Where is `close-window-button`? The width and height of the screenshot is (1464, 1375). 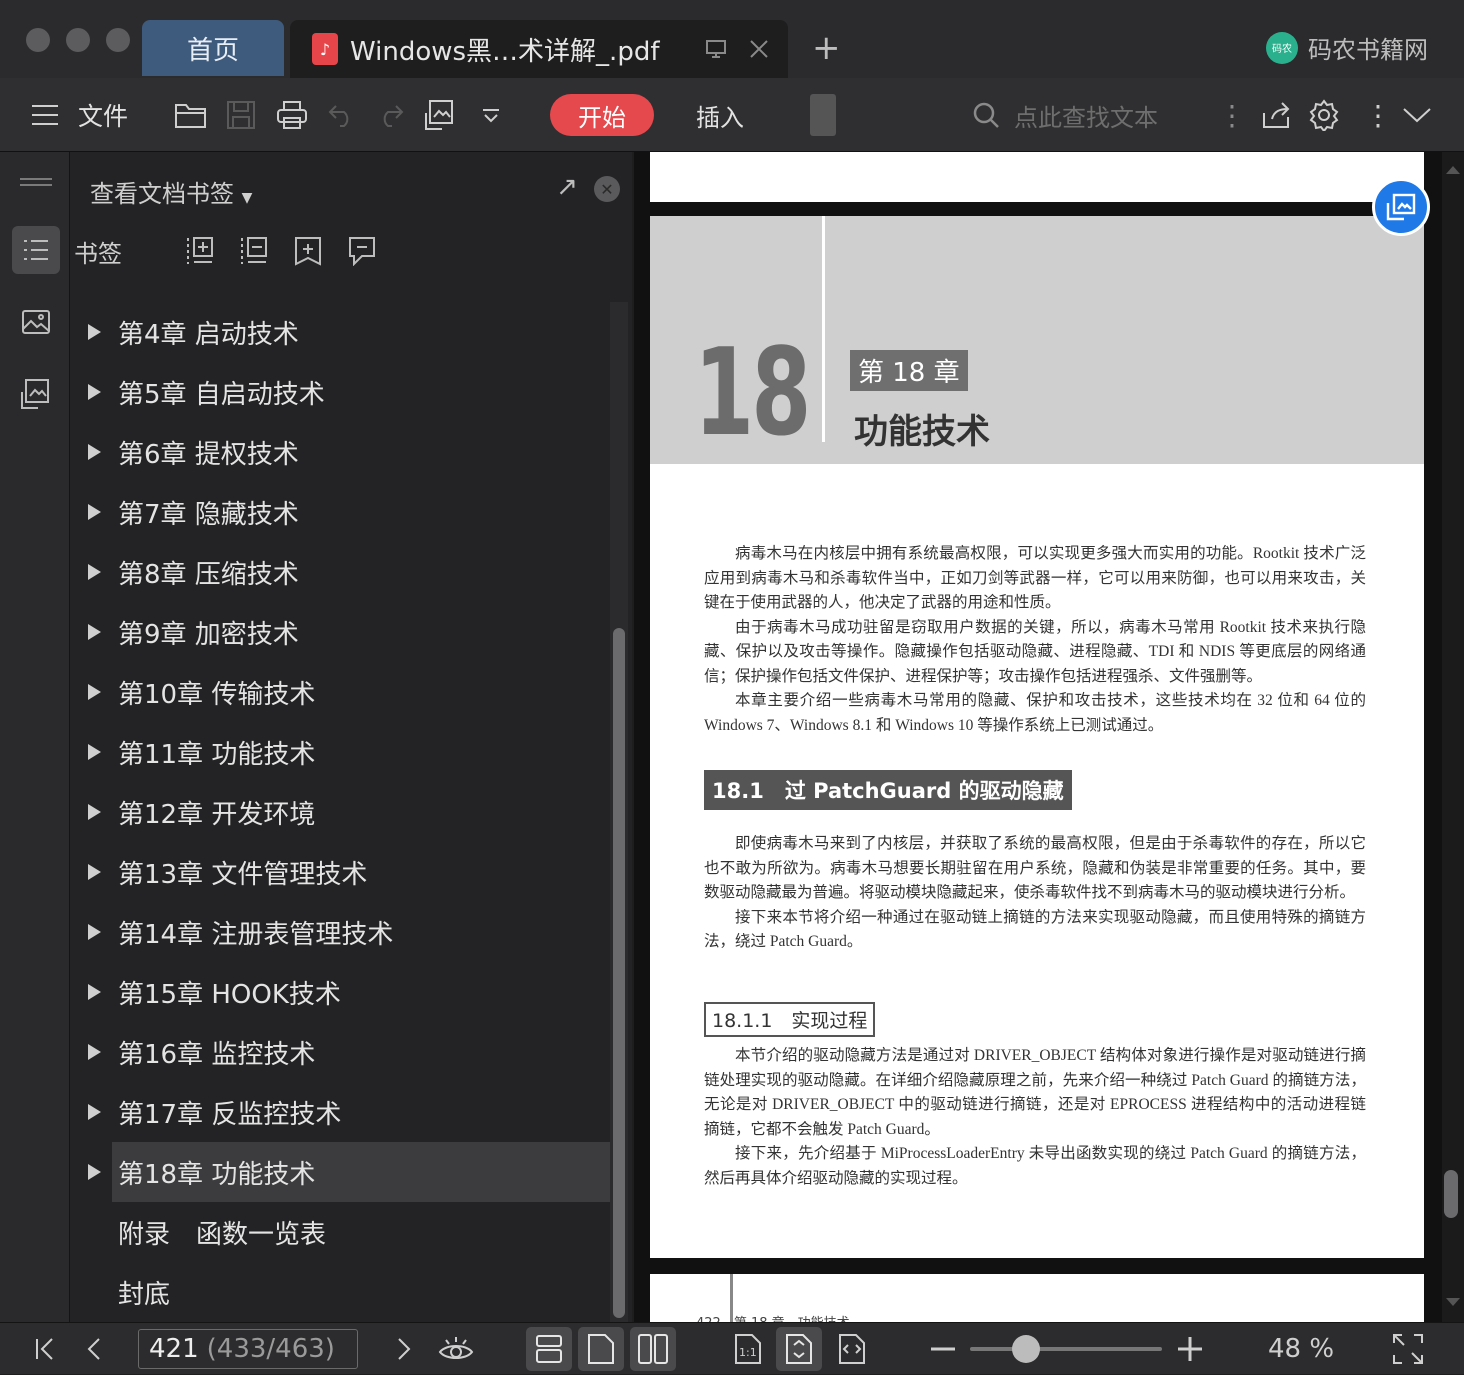
close-window-button is located at coordinates (38, 40).